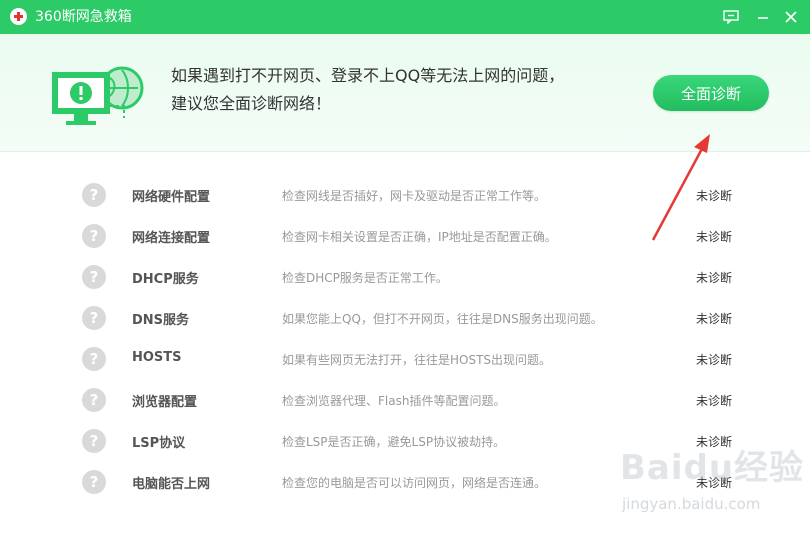  What do you see at coordinates (251, 103) in the screenshot?
I see `banner-line-2: 建议您全面诊断网络！` at bounding box center [251, 103].